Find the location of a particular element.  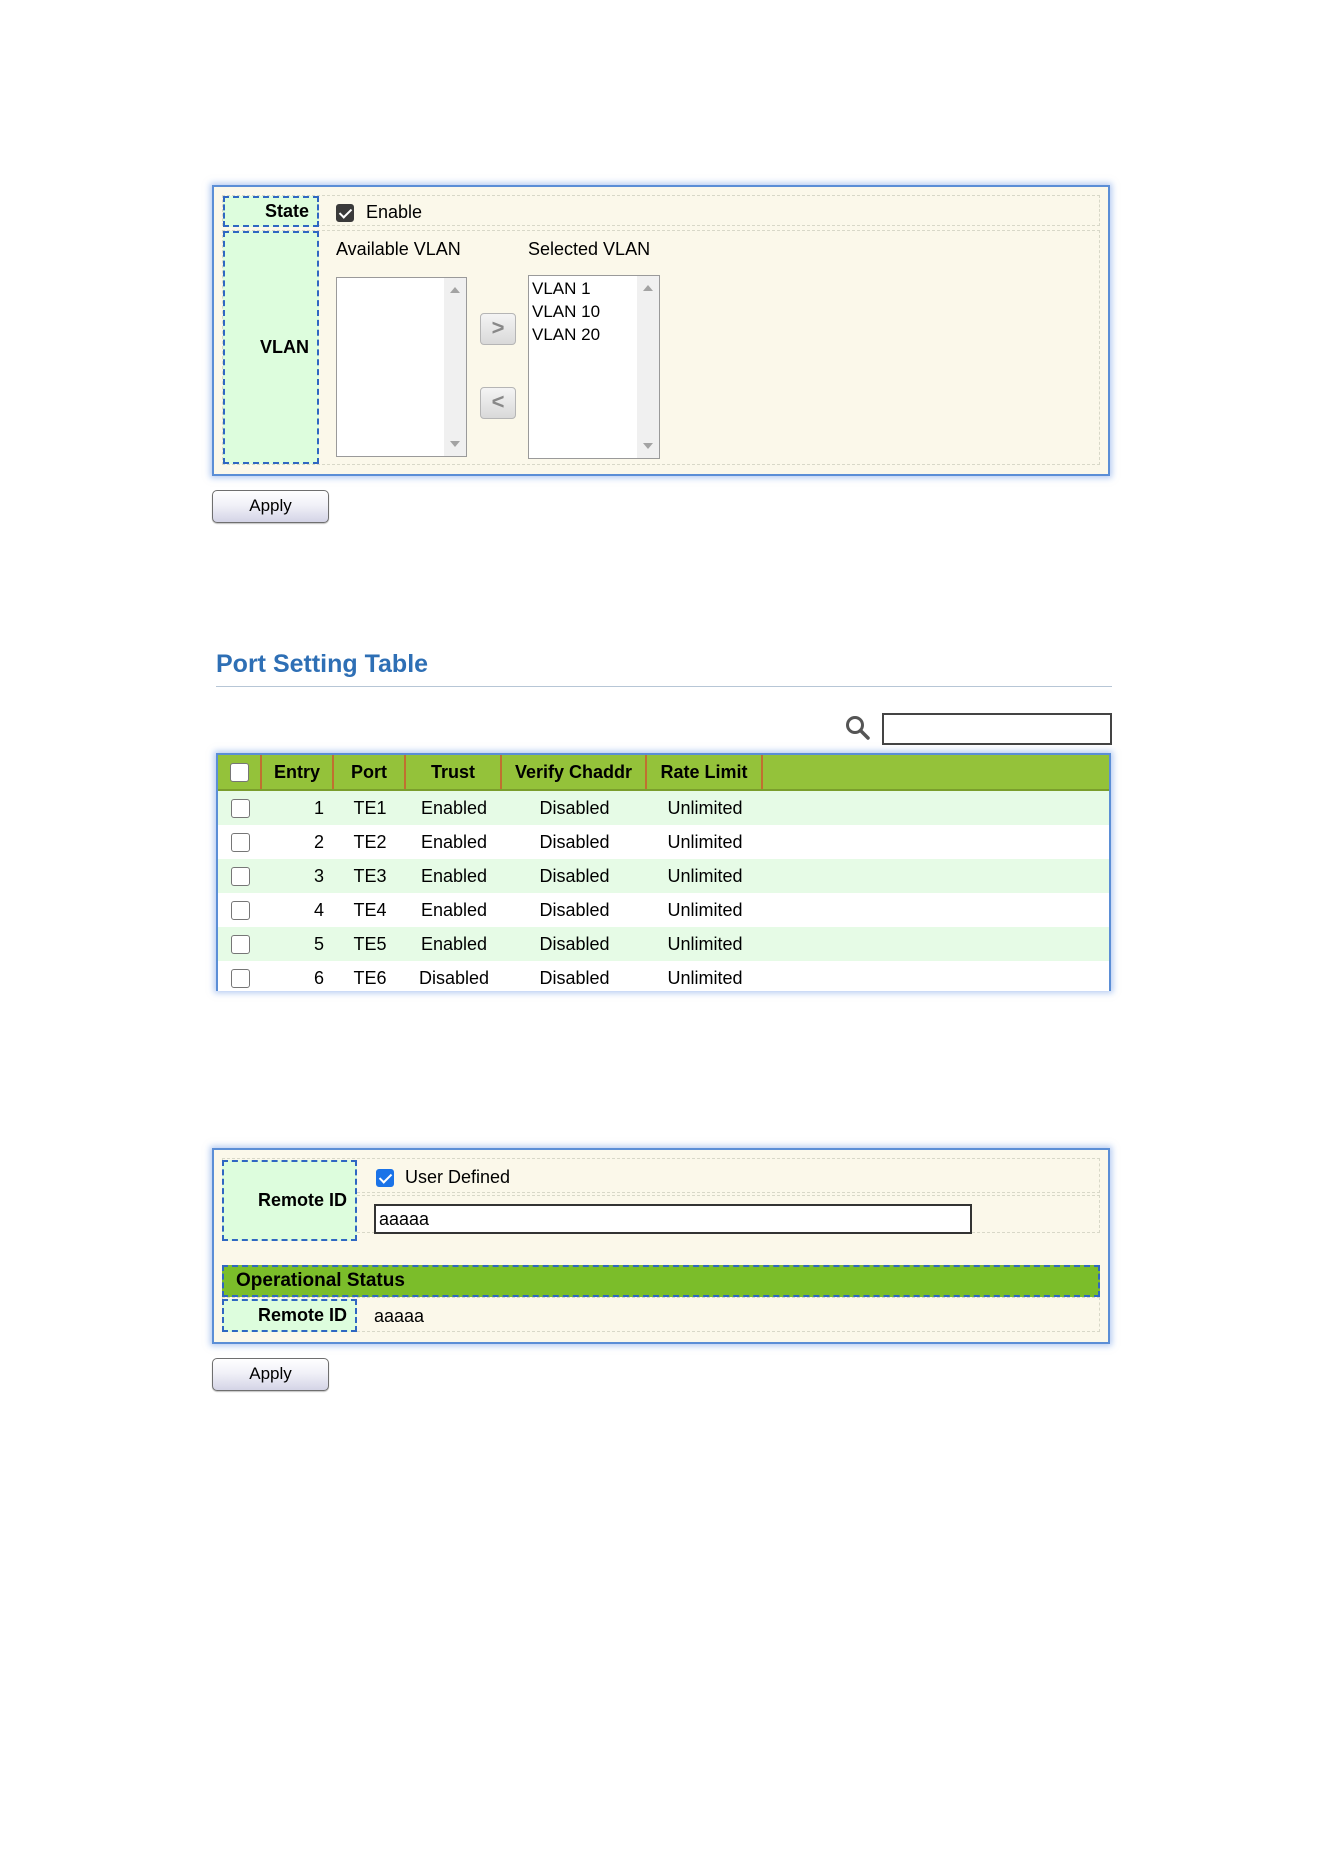

available-vlan-list is located at coordinates (401, 367).